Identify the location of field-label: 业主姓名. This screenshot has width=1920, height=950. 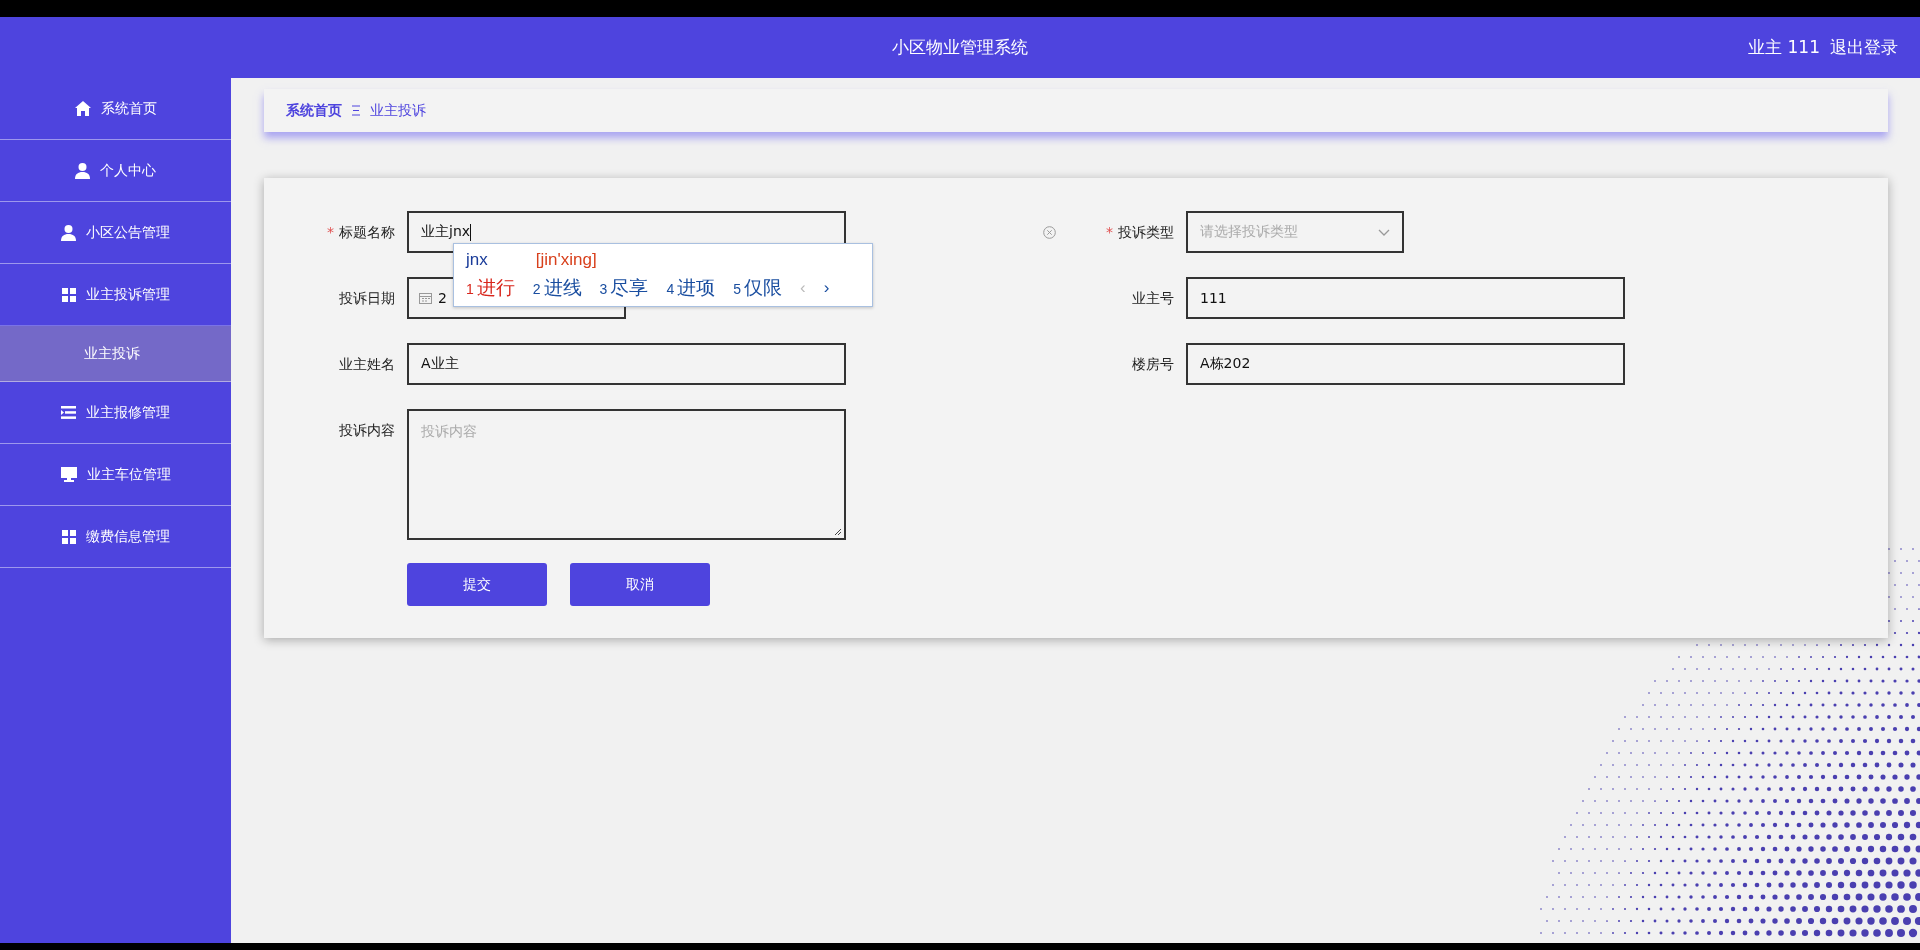
(367, 364).